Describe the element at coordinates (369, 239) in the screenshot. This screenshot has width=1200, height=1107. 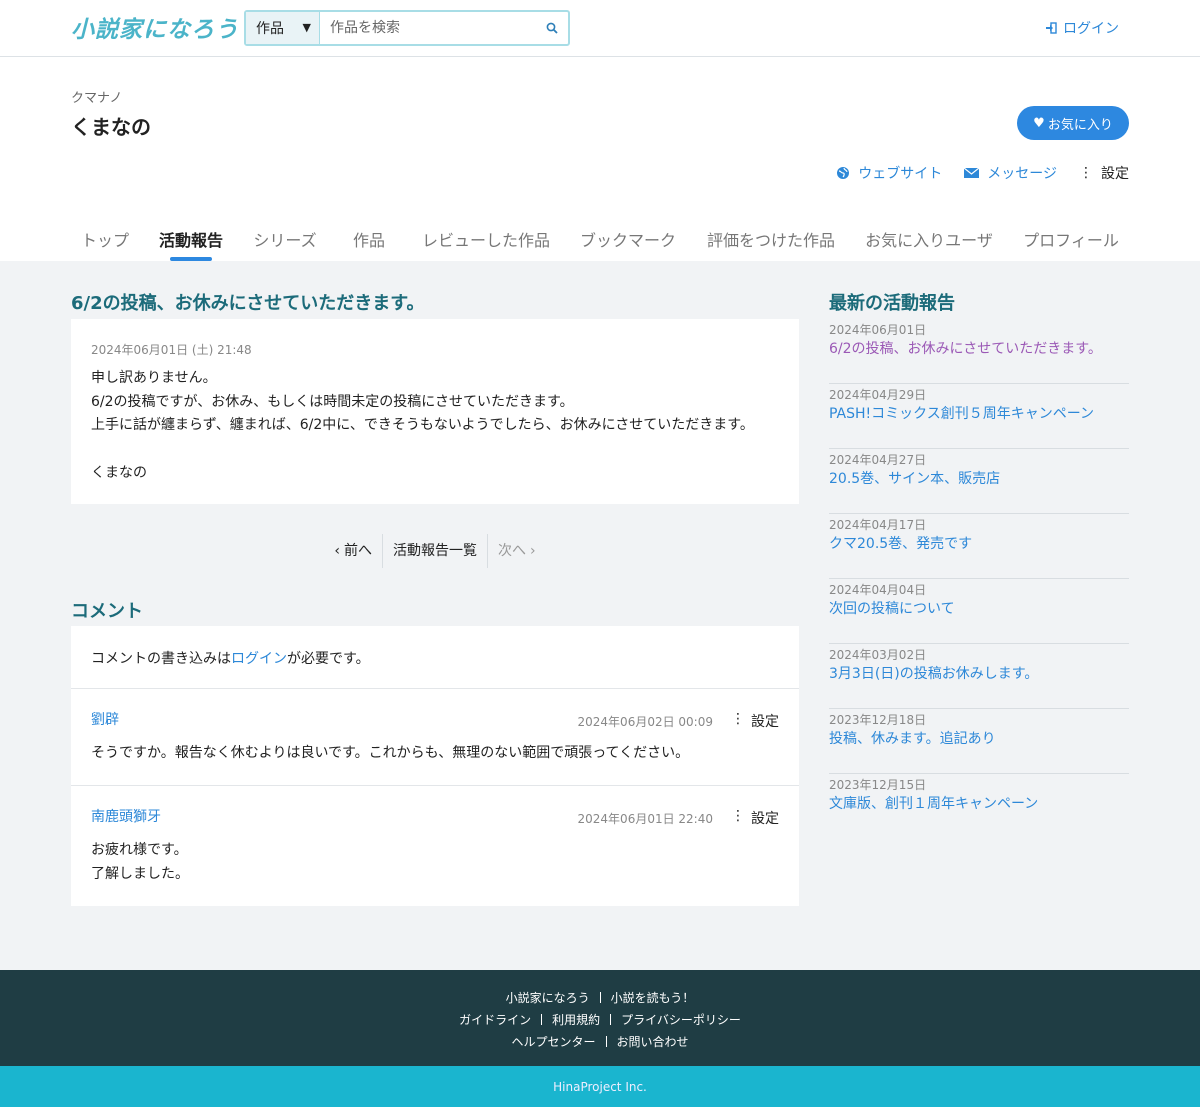
I see `tab-works: 作品` at that location.